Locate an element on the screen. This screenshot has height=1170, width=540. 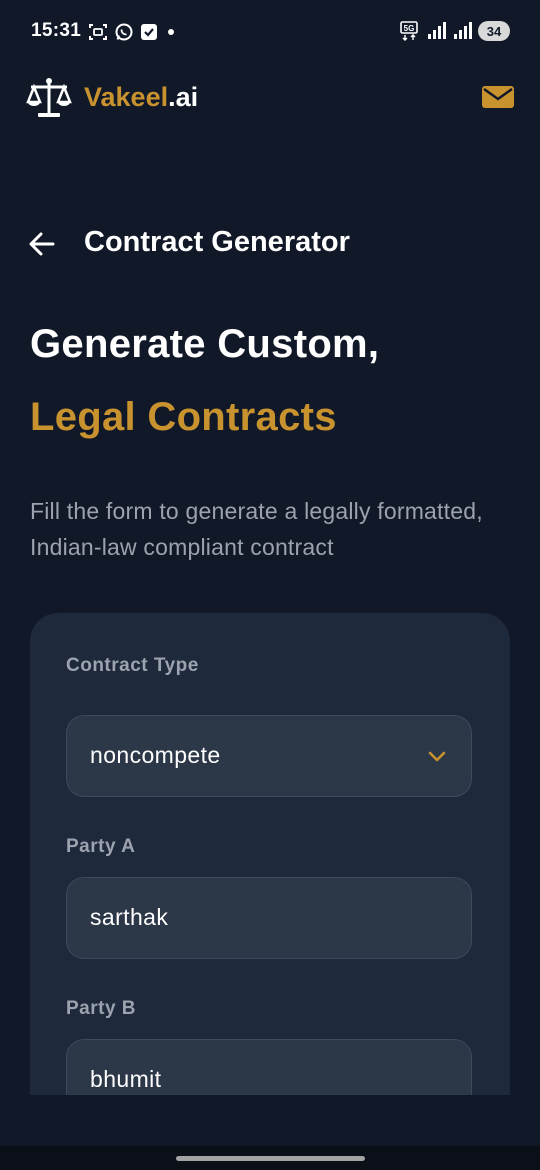
screenshot-icon is located at coordinates (98, 32).